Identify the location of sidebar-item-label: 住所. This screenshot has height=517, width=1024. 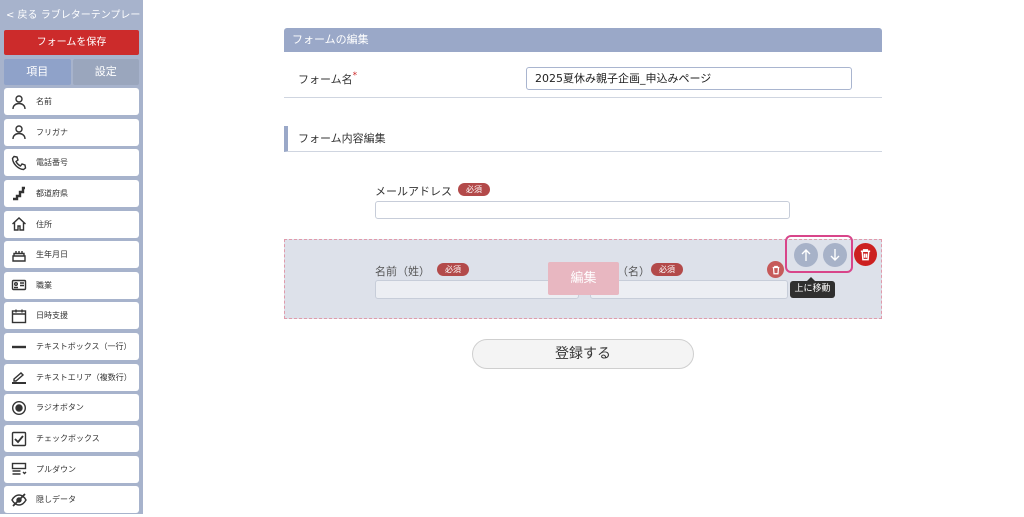
(44, 224).